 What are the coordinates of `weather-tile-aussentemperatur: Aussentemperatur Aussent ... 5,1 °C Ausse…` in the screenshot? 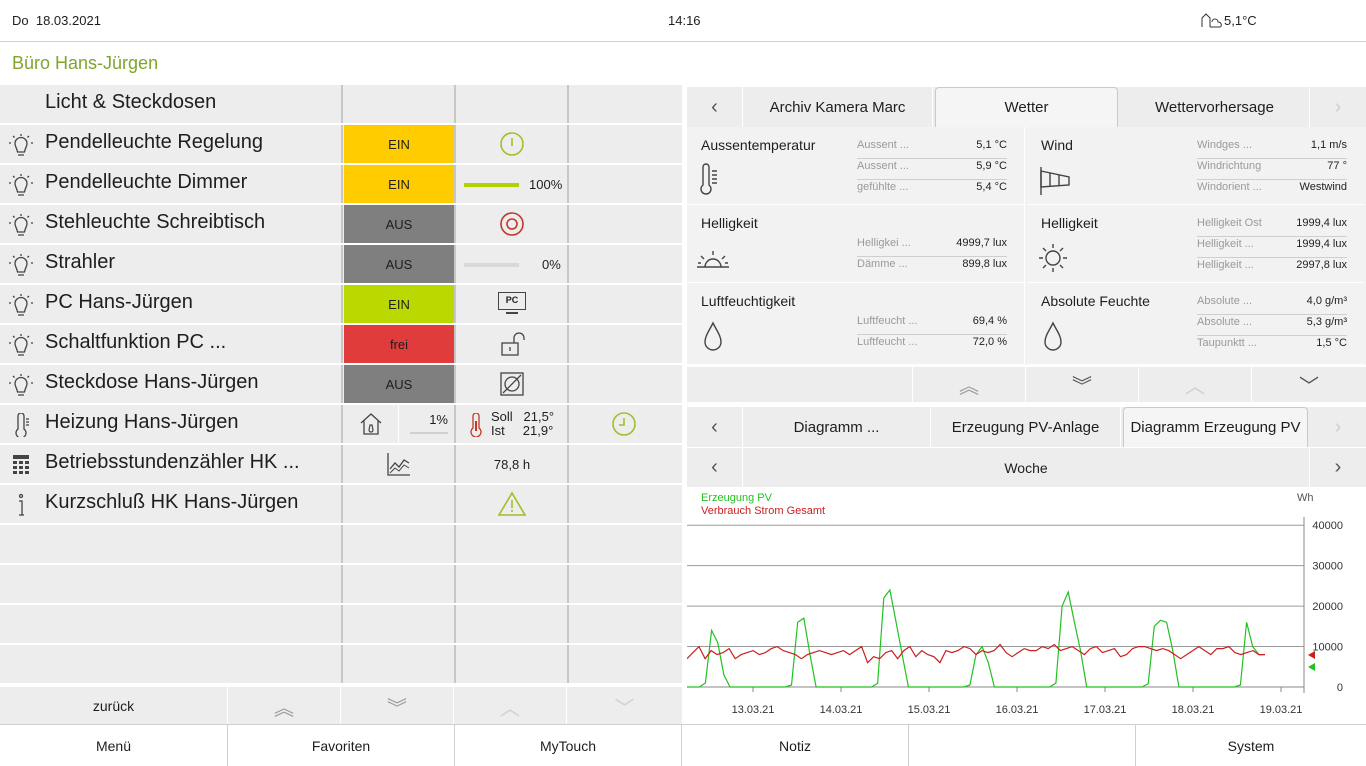 It's located at (856, 166).